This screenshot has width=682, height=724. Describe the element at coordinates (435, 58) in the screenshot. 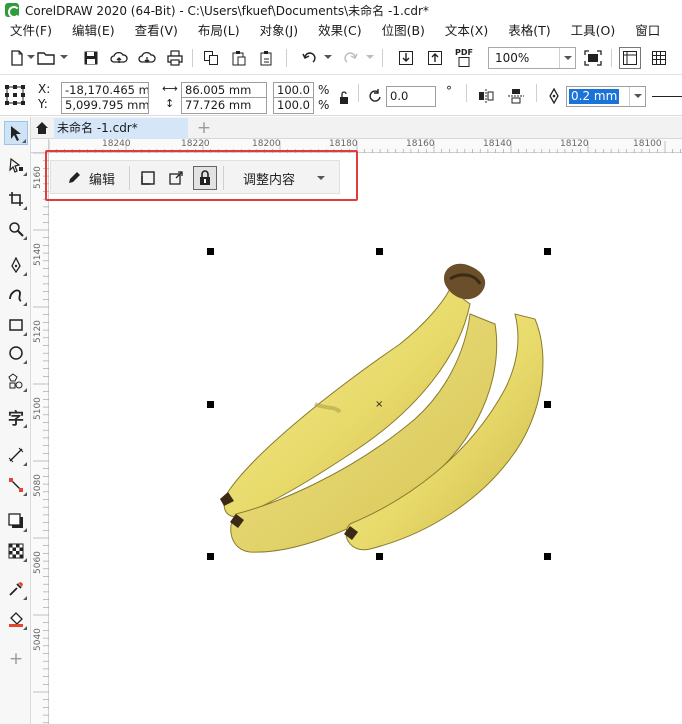

I see `export-icon` at that location.